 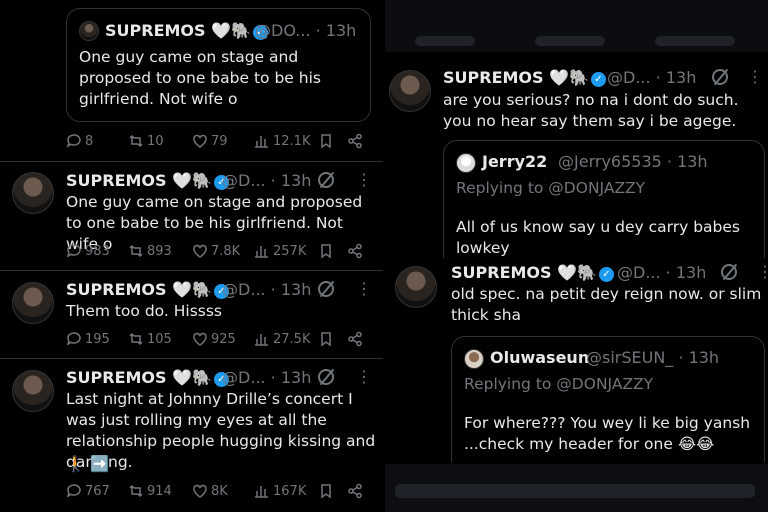 I want to click on repost-button: 914, so click(x=150, y=491).